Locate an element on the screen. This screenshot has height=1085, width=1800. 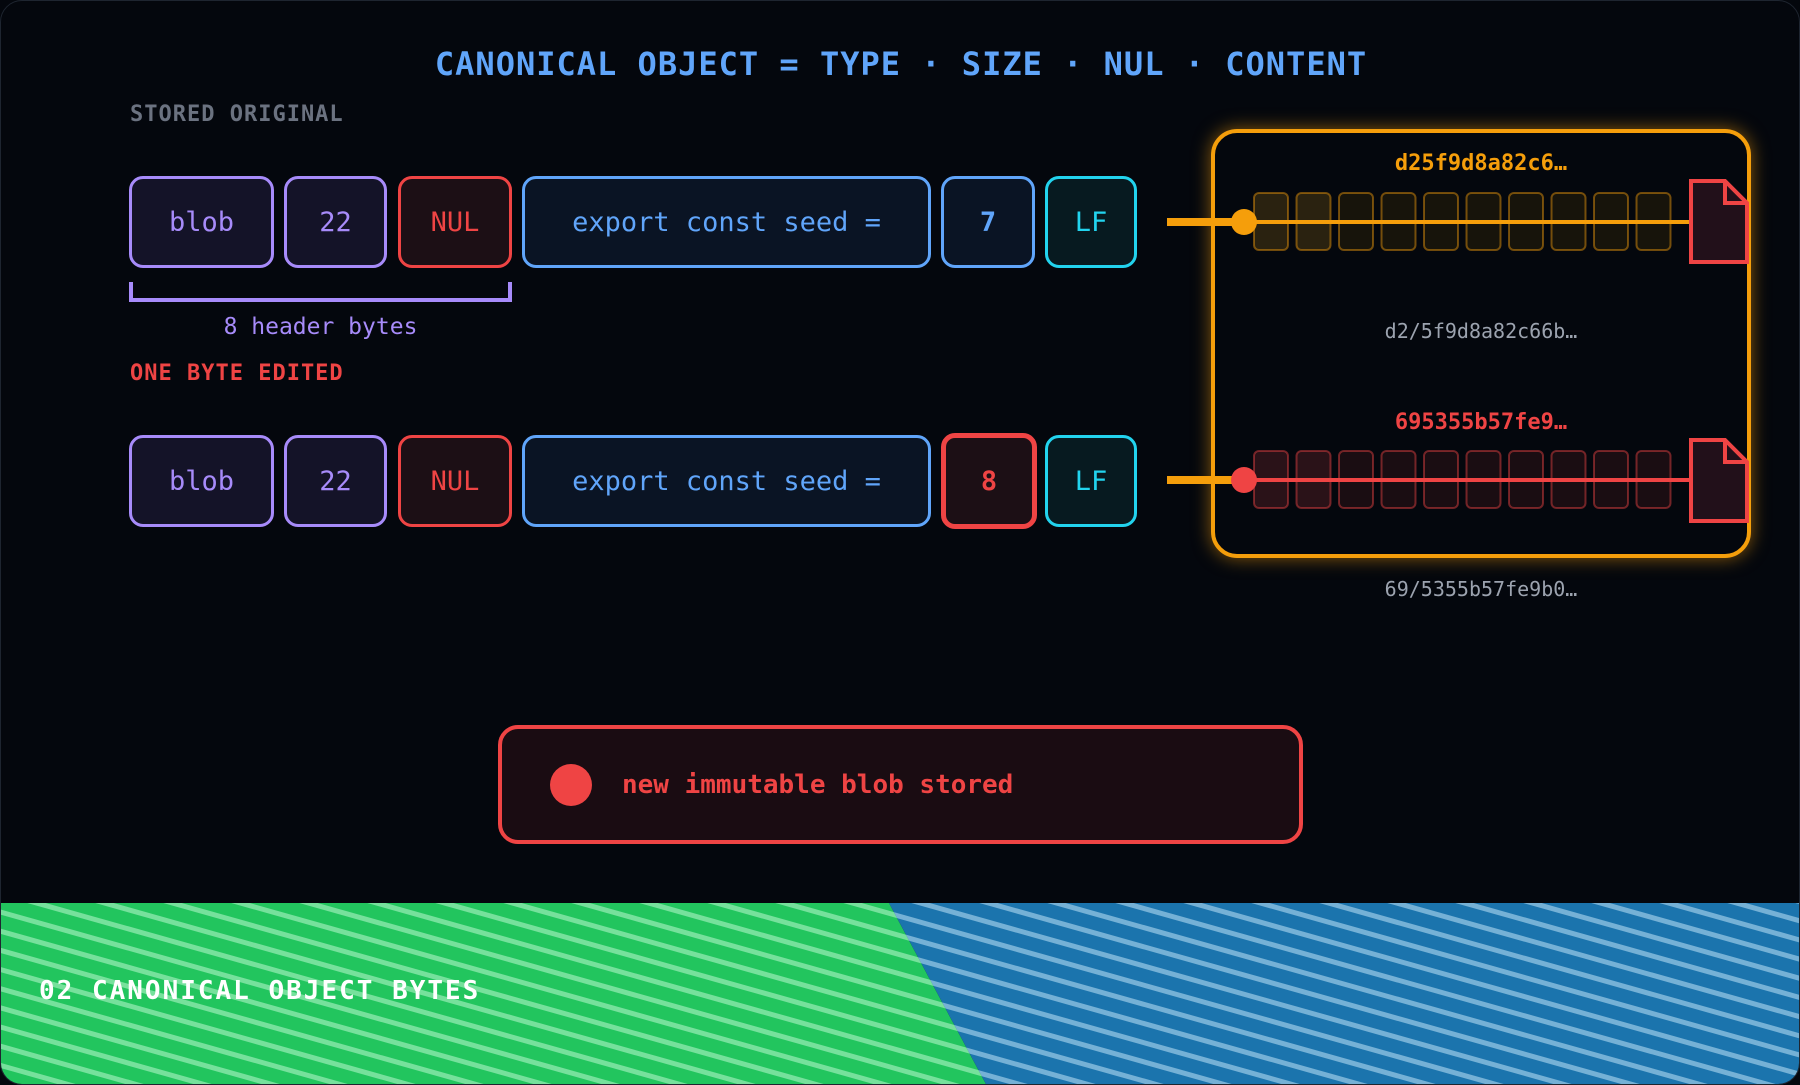
byte-strip-original is located at coordinates (1469, 221).